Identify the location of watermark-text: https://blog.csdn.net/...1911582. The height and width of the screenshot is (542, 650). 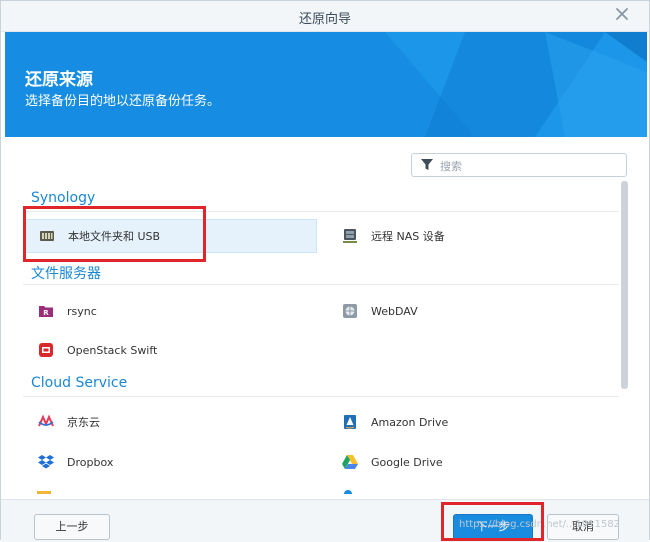
(540, 524).